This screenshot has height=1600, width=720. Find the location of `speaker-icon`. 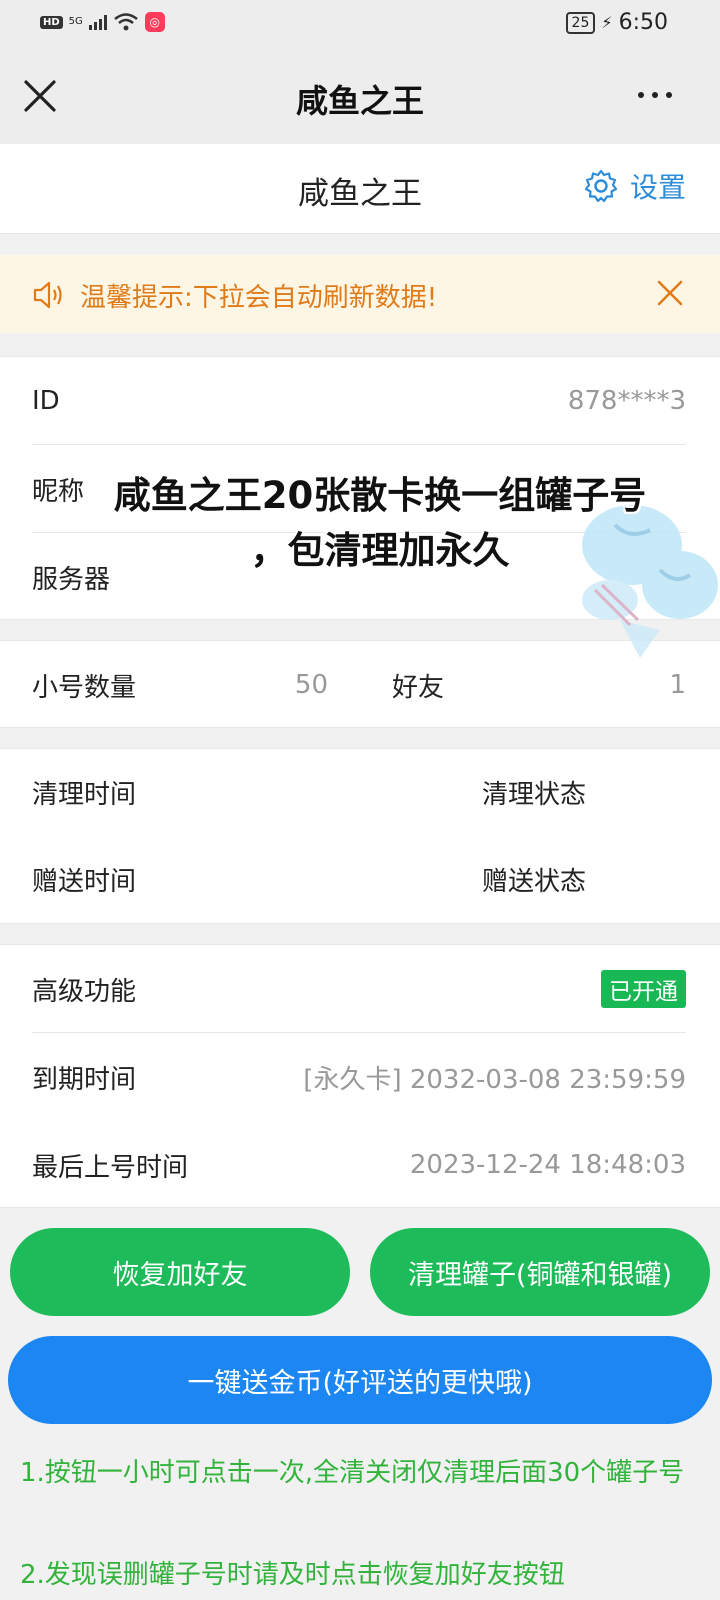

speaker-icon is located at coordinates (47, 295).